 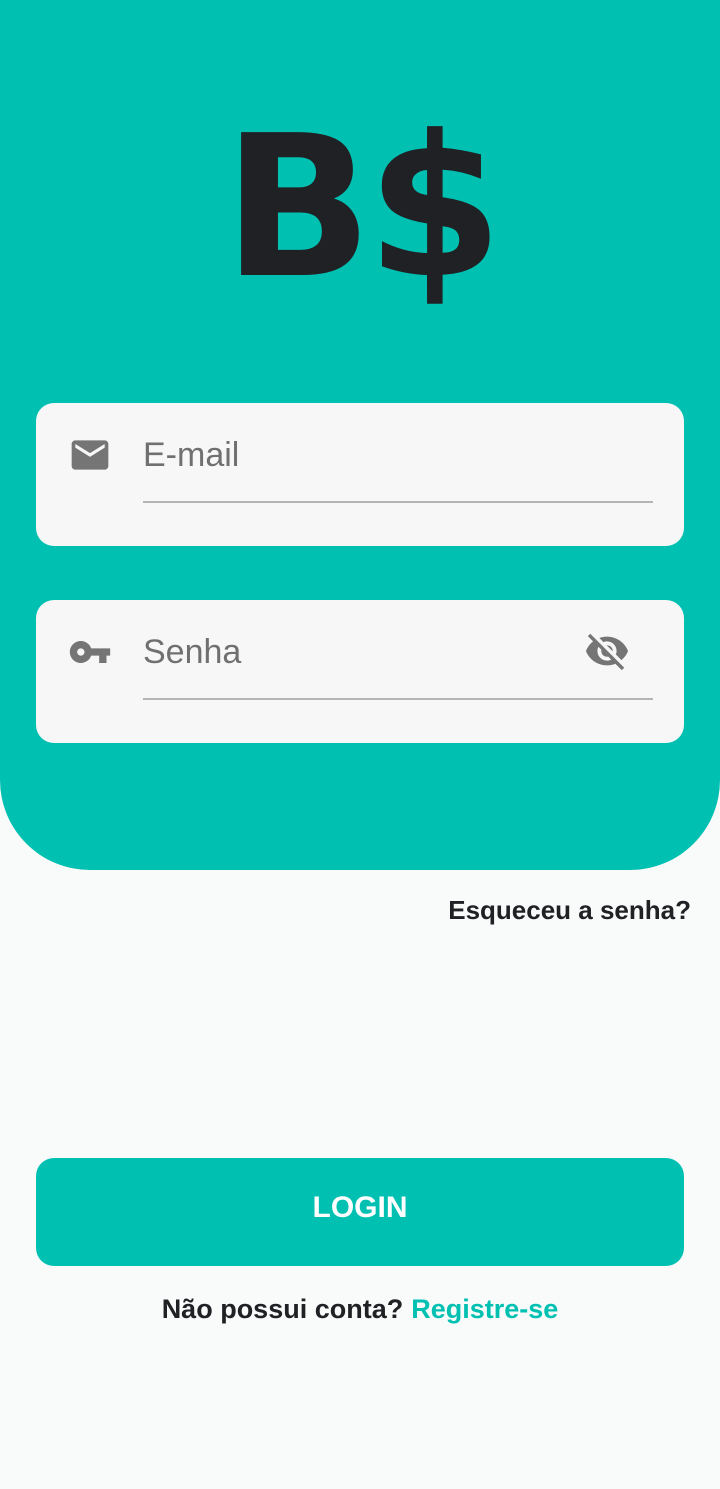 I want to click on register-link: Registre-se, so click(x=484, y=1309).